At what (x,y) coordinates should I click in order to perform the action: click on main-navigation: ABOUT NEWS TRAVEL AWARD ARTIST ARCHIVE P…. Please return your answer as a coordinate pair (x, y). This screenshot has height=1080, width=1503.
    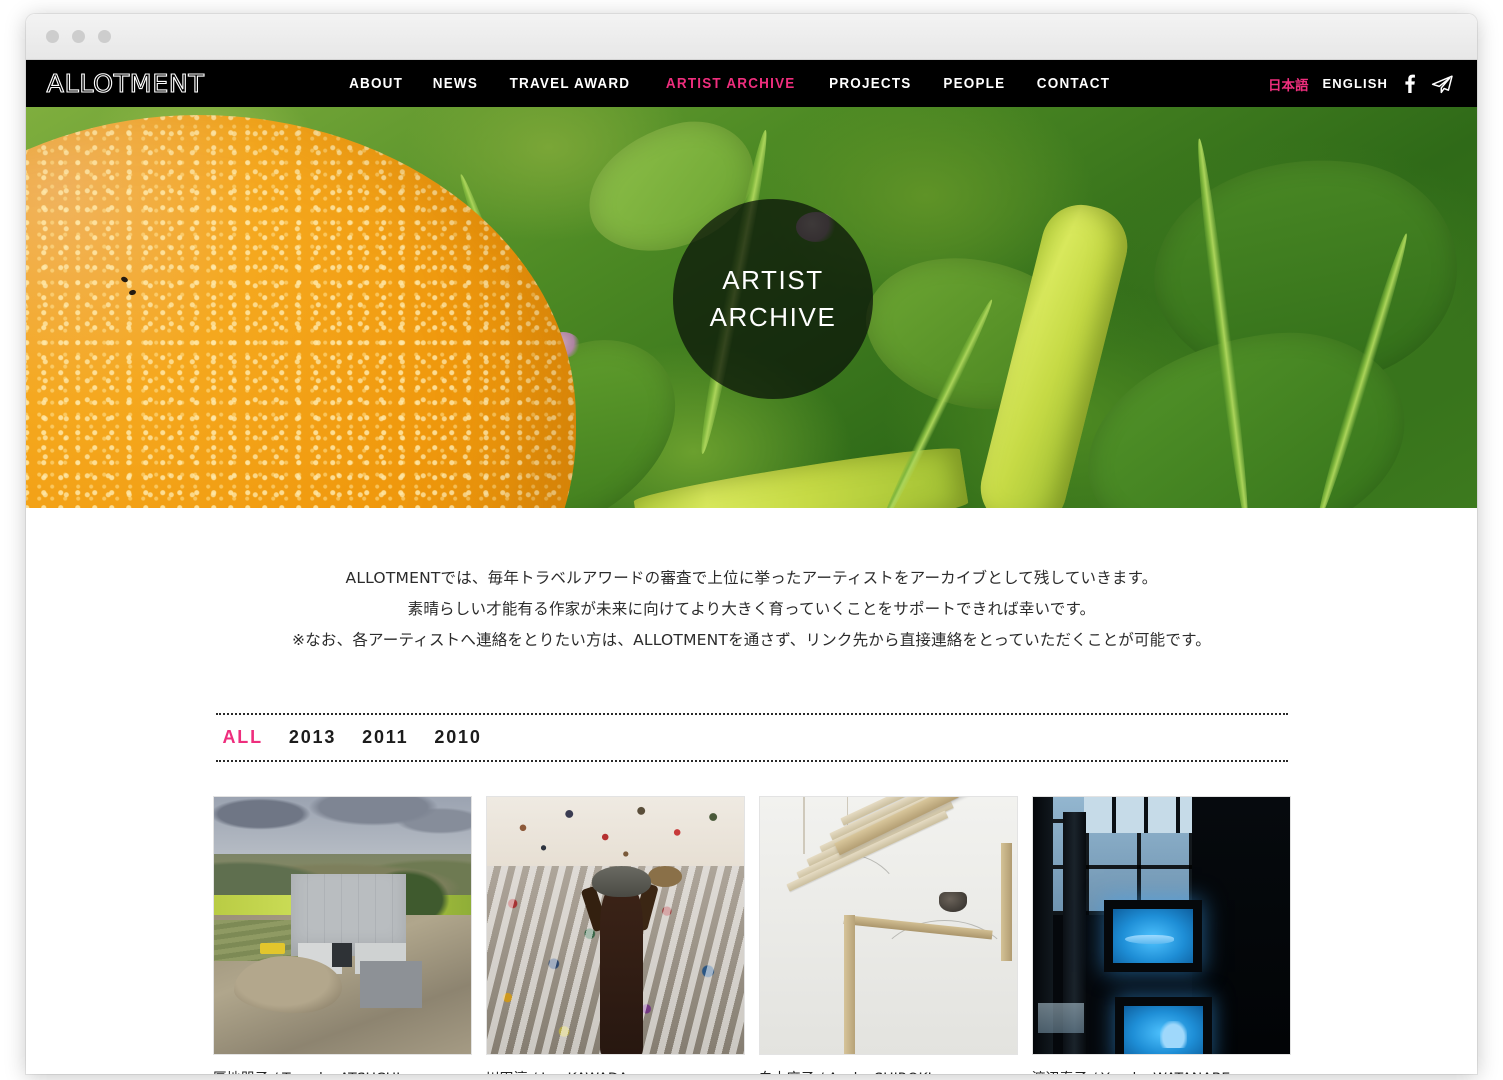
    Looking at the image, I should click on (730, 84).